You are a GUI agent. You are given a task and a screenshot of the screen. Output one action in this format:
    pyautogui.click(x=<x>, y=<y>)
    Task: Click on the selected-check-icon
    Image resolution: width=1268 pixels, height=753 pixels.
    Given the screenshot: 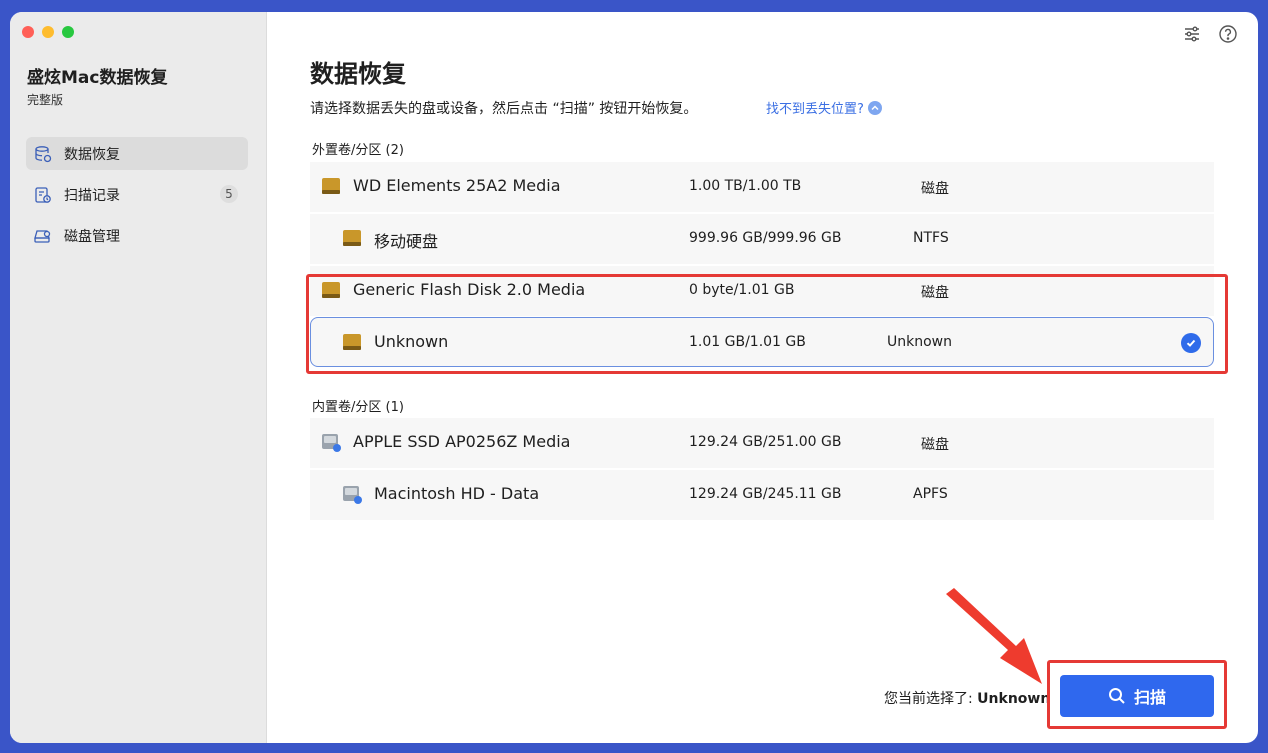 What is the action you would take?
    pyautogui.click(x=1191, y=343)
    